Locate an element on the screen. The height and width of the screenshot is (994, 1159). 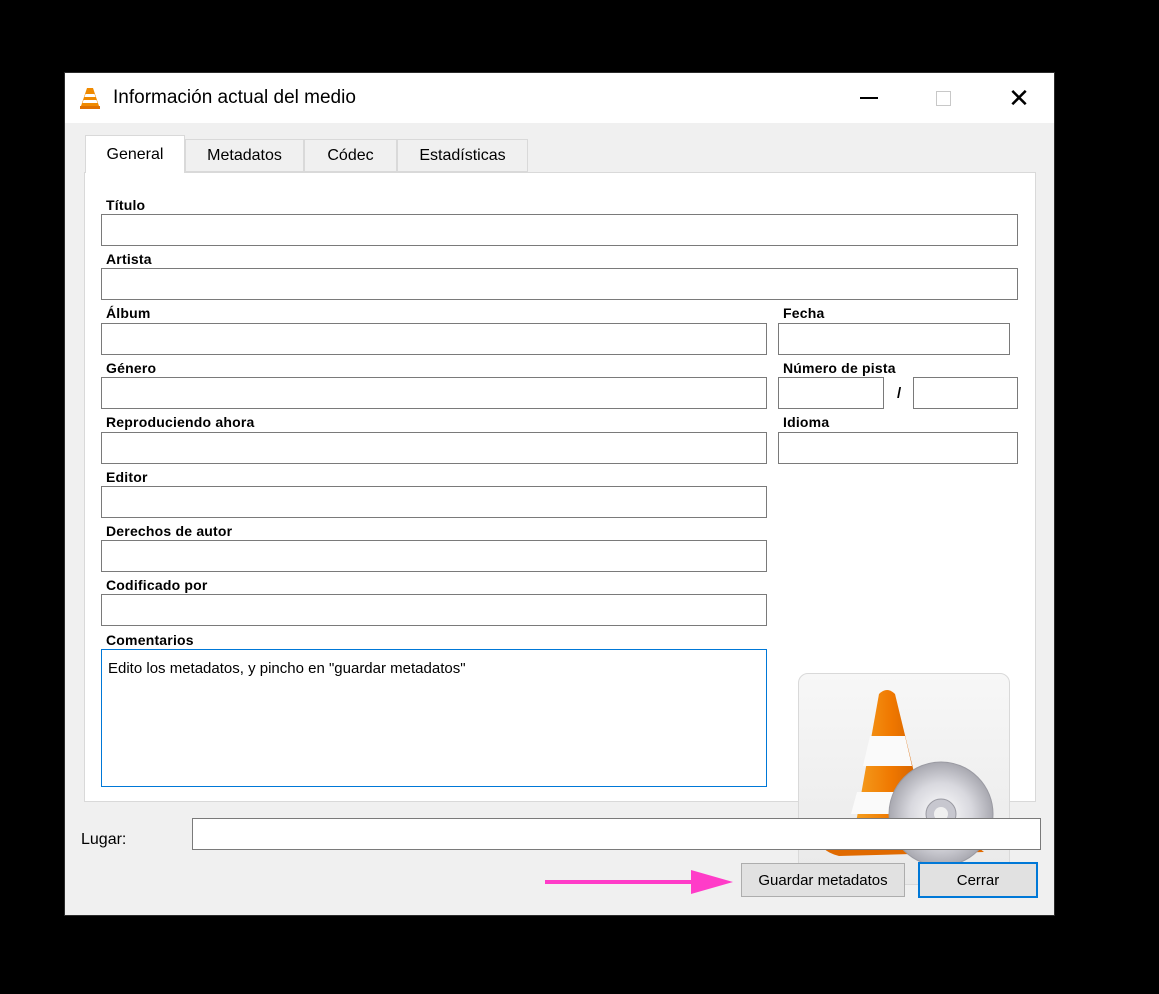
album-art is located at coordinates (904, 779).